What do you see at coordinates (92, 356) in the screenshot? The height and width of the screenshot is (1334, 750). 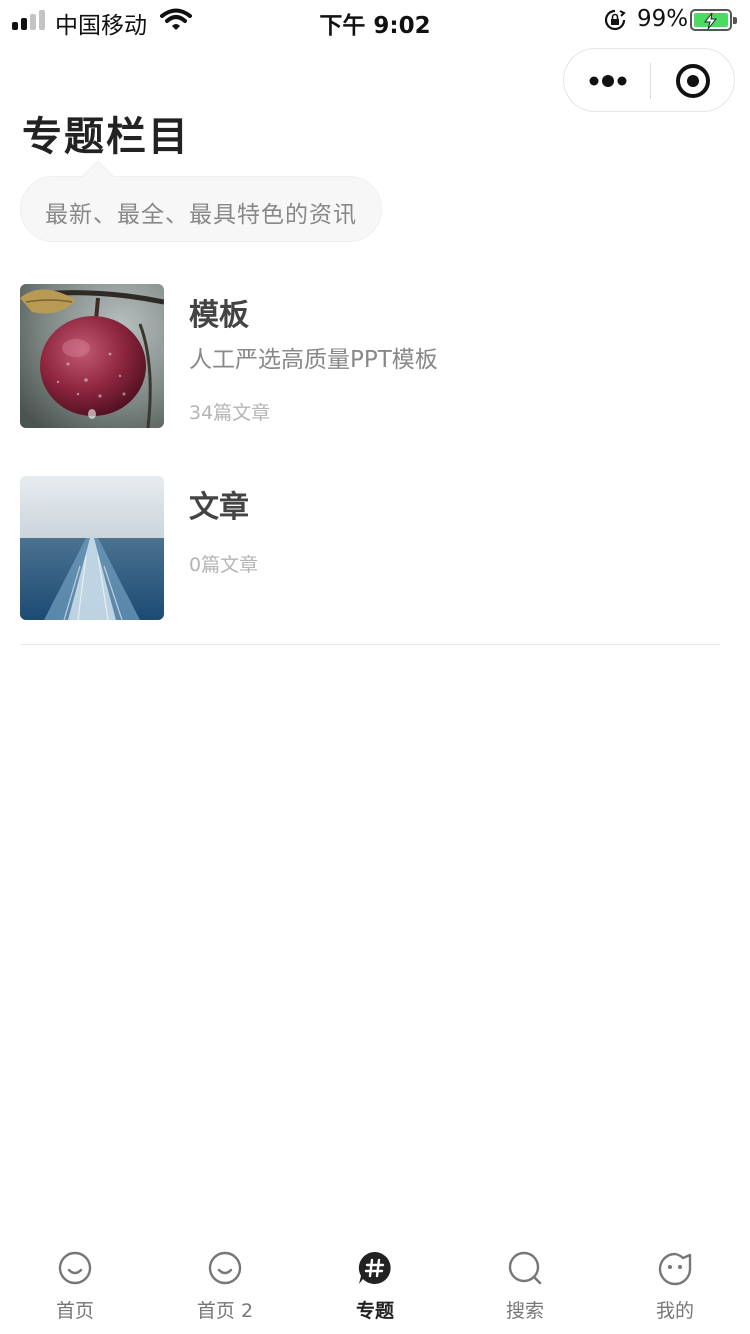 I see `apple-image` at bounding box center [92, 356].